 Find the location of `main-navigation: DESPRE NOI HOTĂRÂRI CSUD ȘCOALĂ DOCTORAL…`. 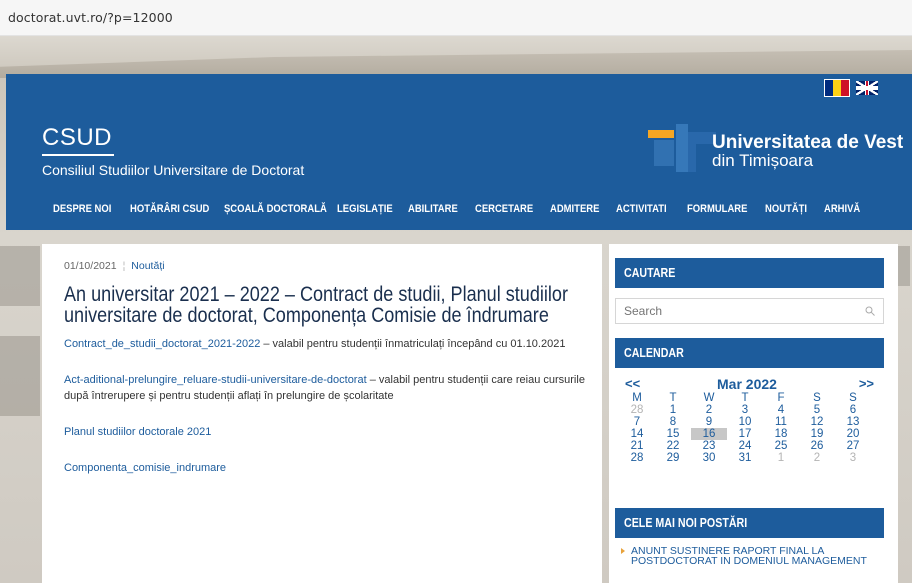

main-navigation: DESPRE NOI HOTĂRÂRI CSUD ȘCOALĂ DOCTORAL… is located at coordinates (459, 211).